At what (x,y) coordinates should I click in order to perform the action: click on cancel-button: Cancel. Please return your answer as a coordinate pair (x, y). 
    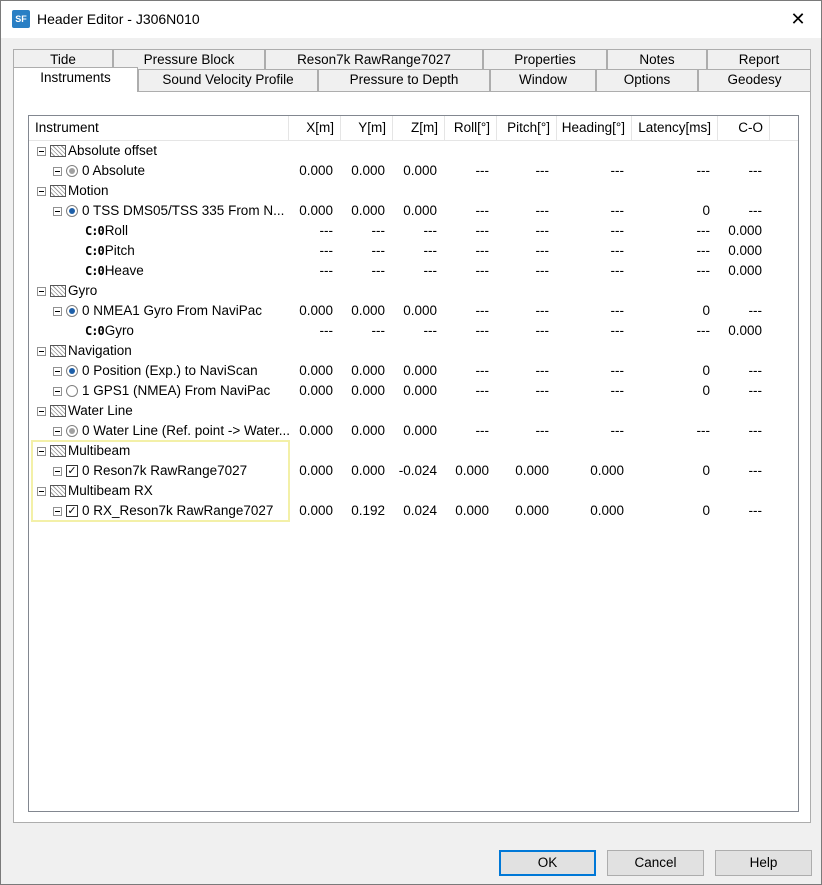
    Looking at the image, I should click on (655, 863).